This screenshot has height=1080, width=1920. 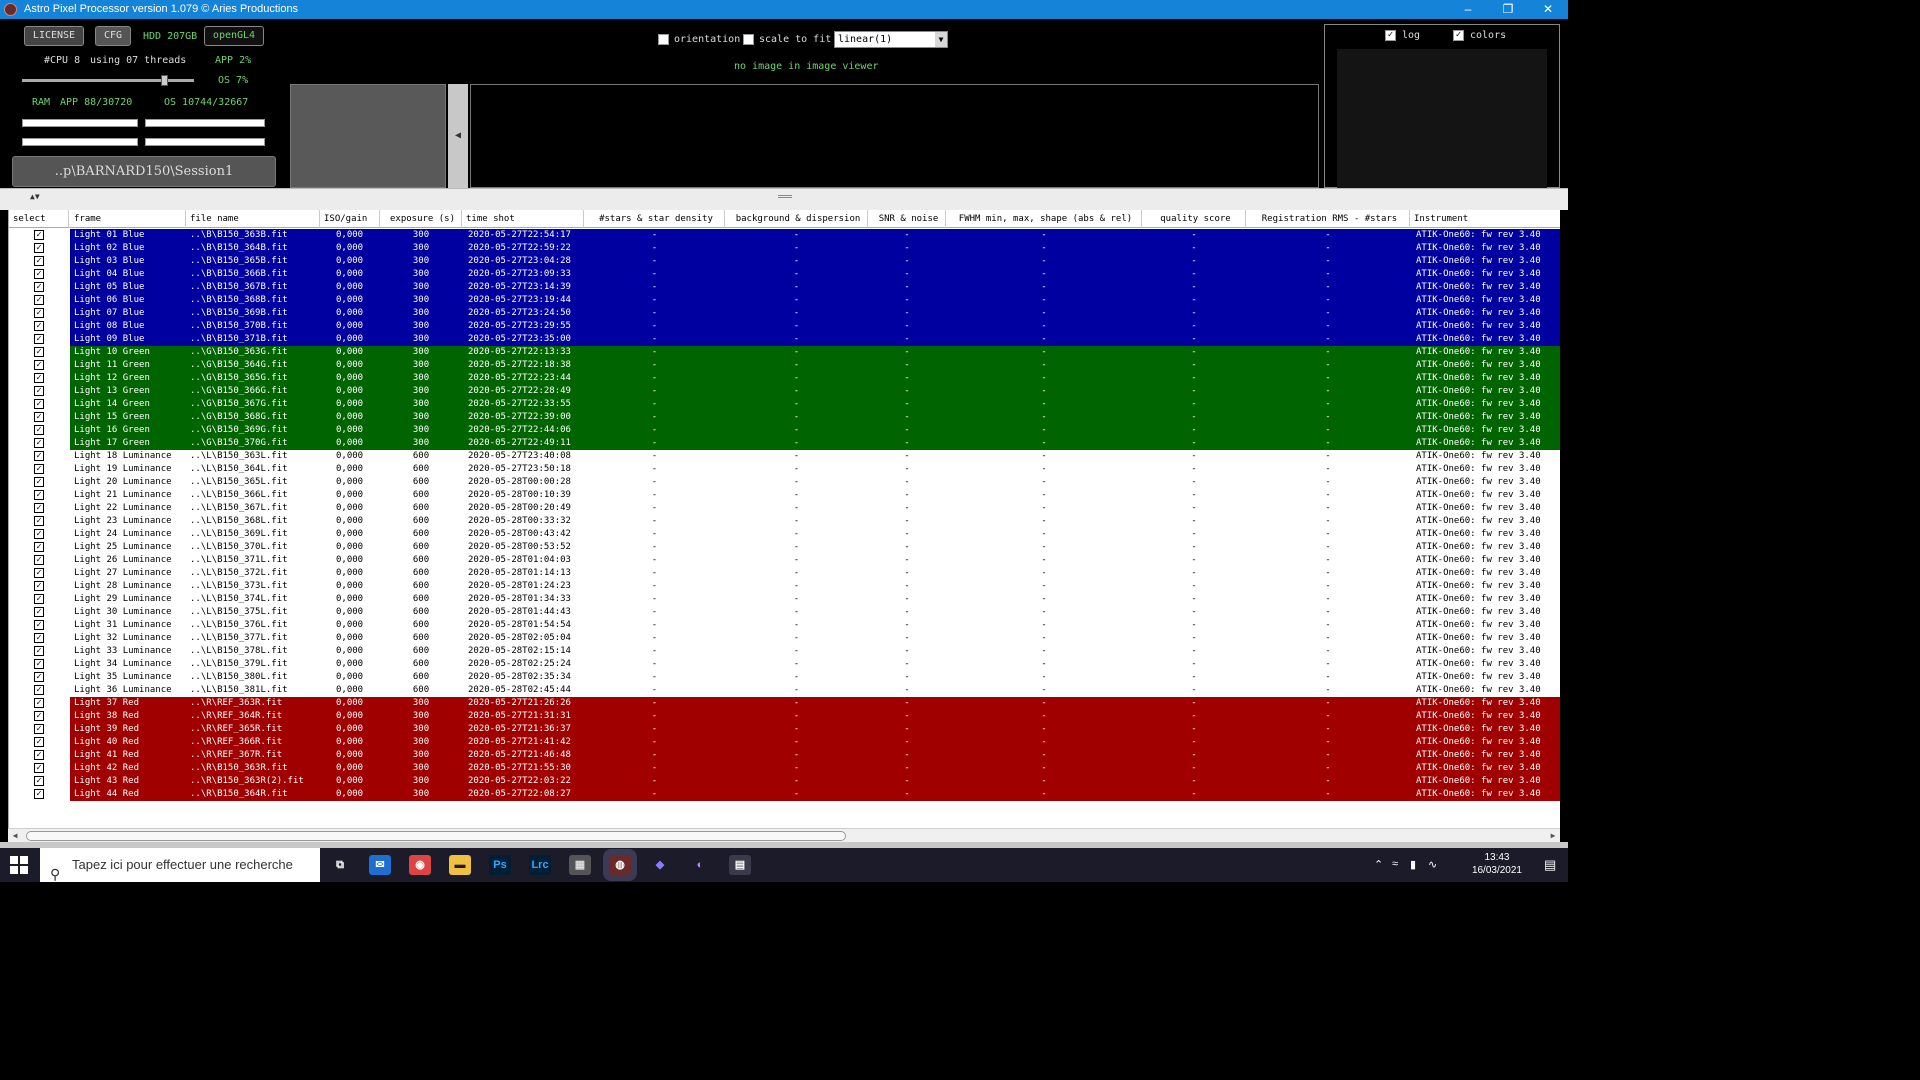 I want to click on taskbar-photoshop-icon: Ps, so click(x=500, y=865).